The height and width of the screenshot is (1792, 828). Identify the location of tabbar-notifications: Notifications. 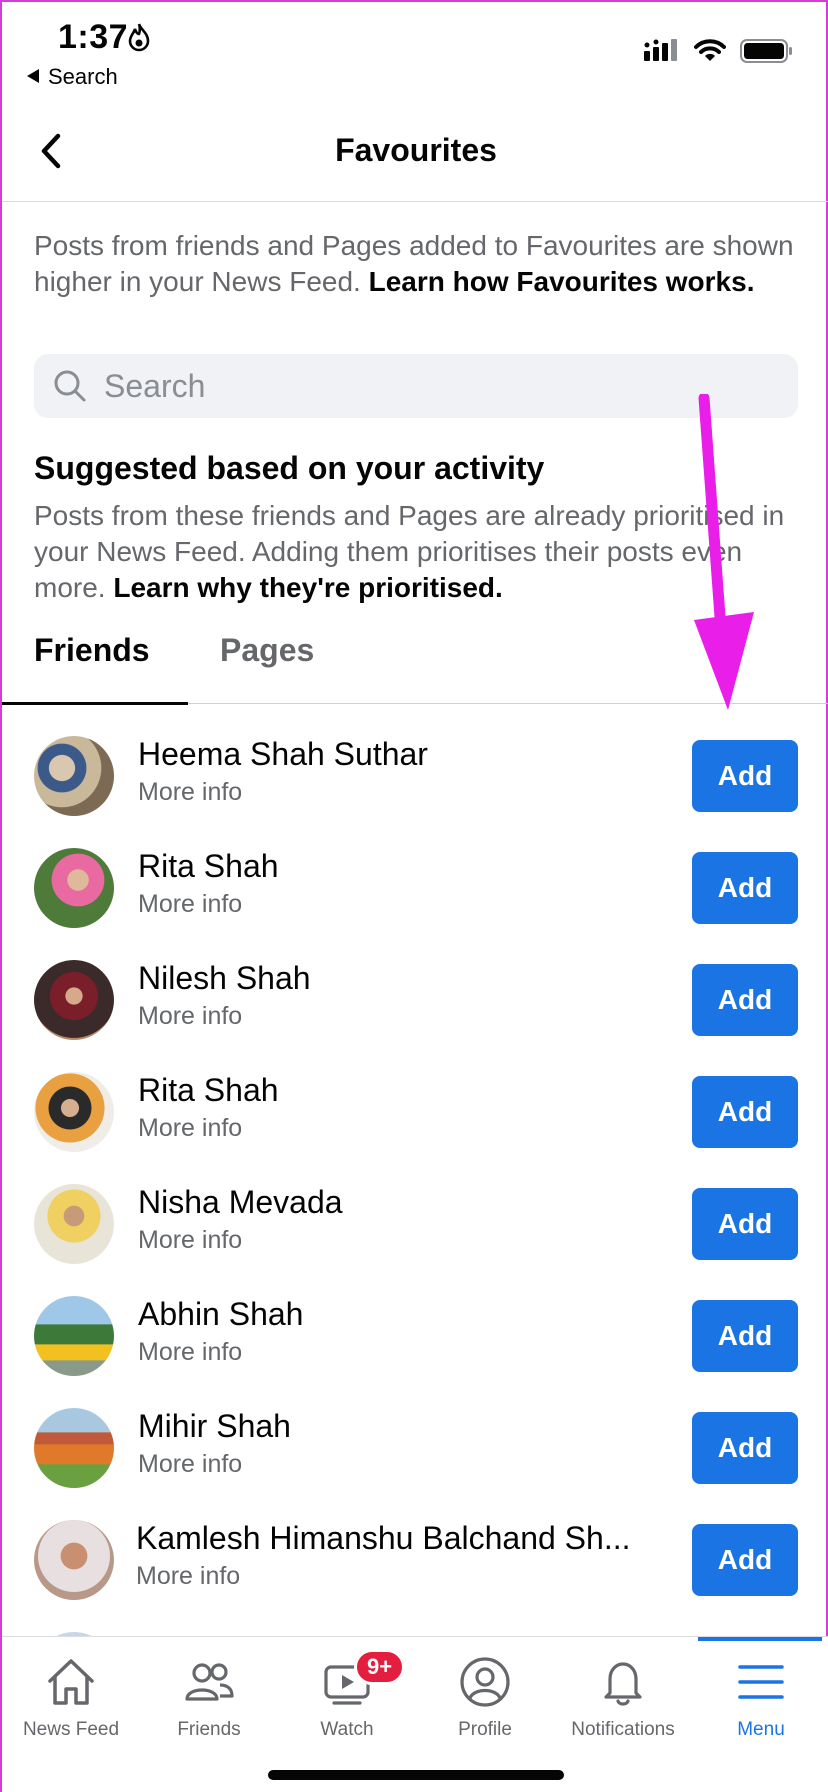
(623, 1698).